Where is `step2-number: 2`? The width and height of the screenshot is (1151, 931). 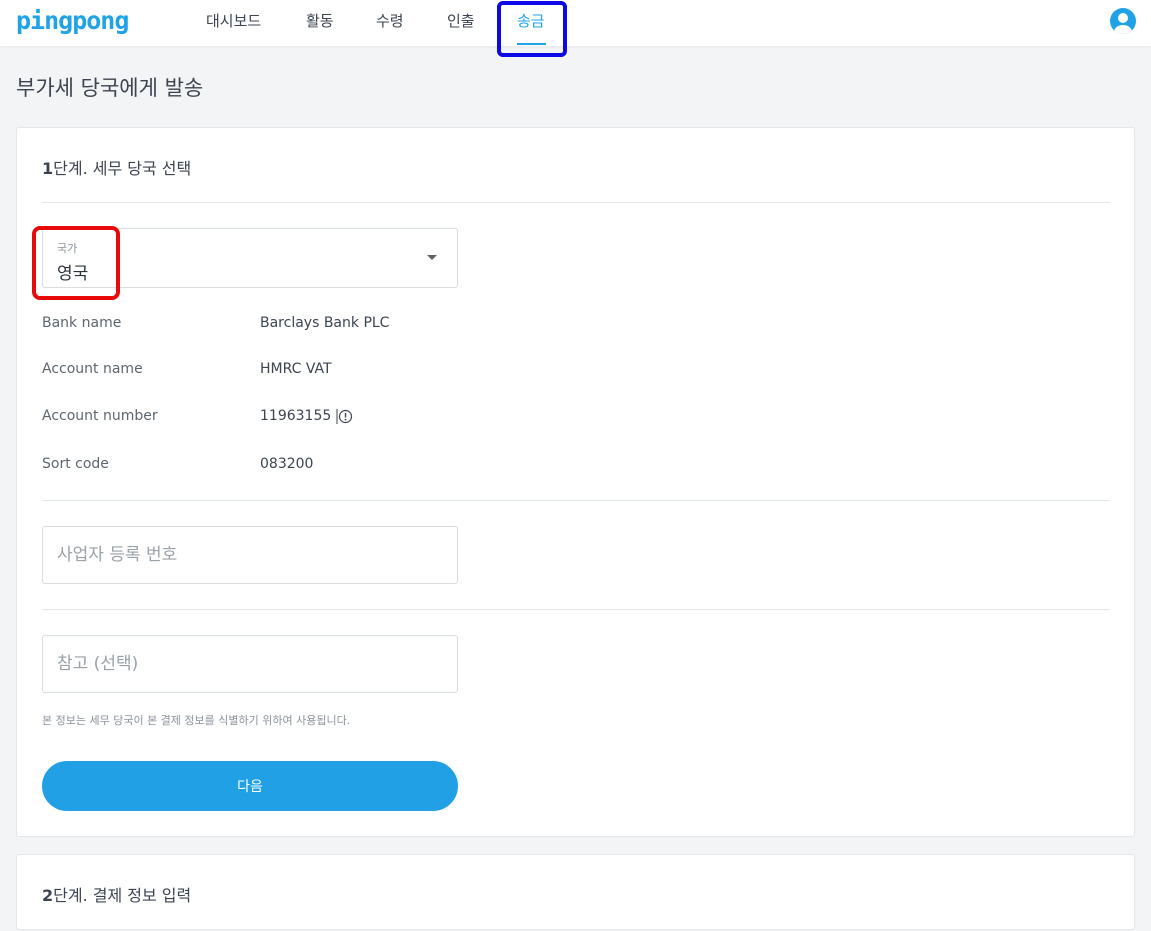
step2-number: 2 is located at coordinates (48, 895).